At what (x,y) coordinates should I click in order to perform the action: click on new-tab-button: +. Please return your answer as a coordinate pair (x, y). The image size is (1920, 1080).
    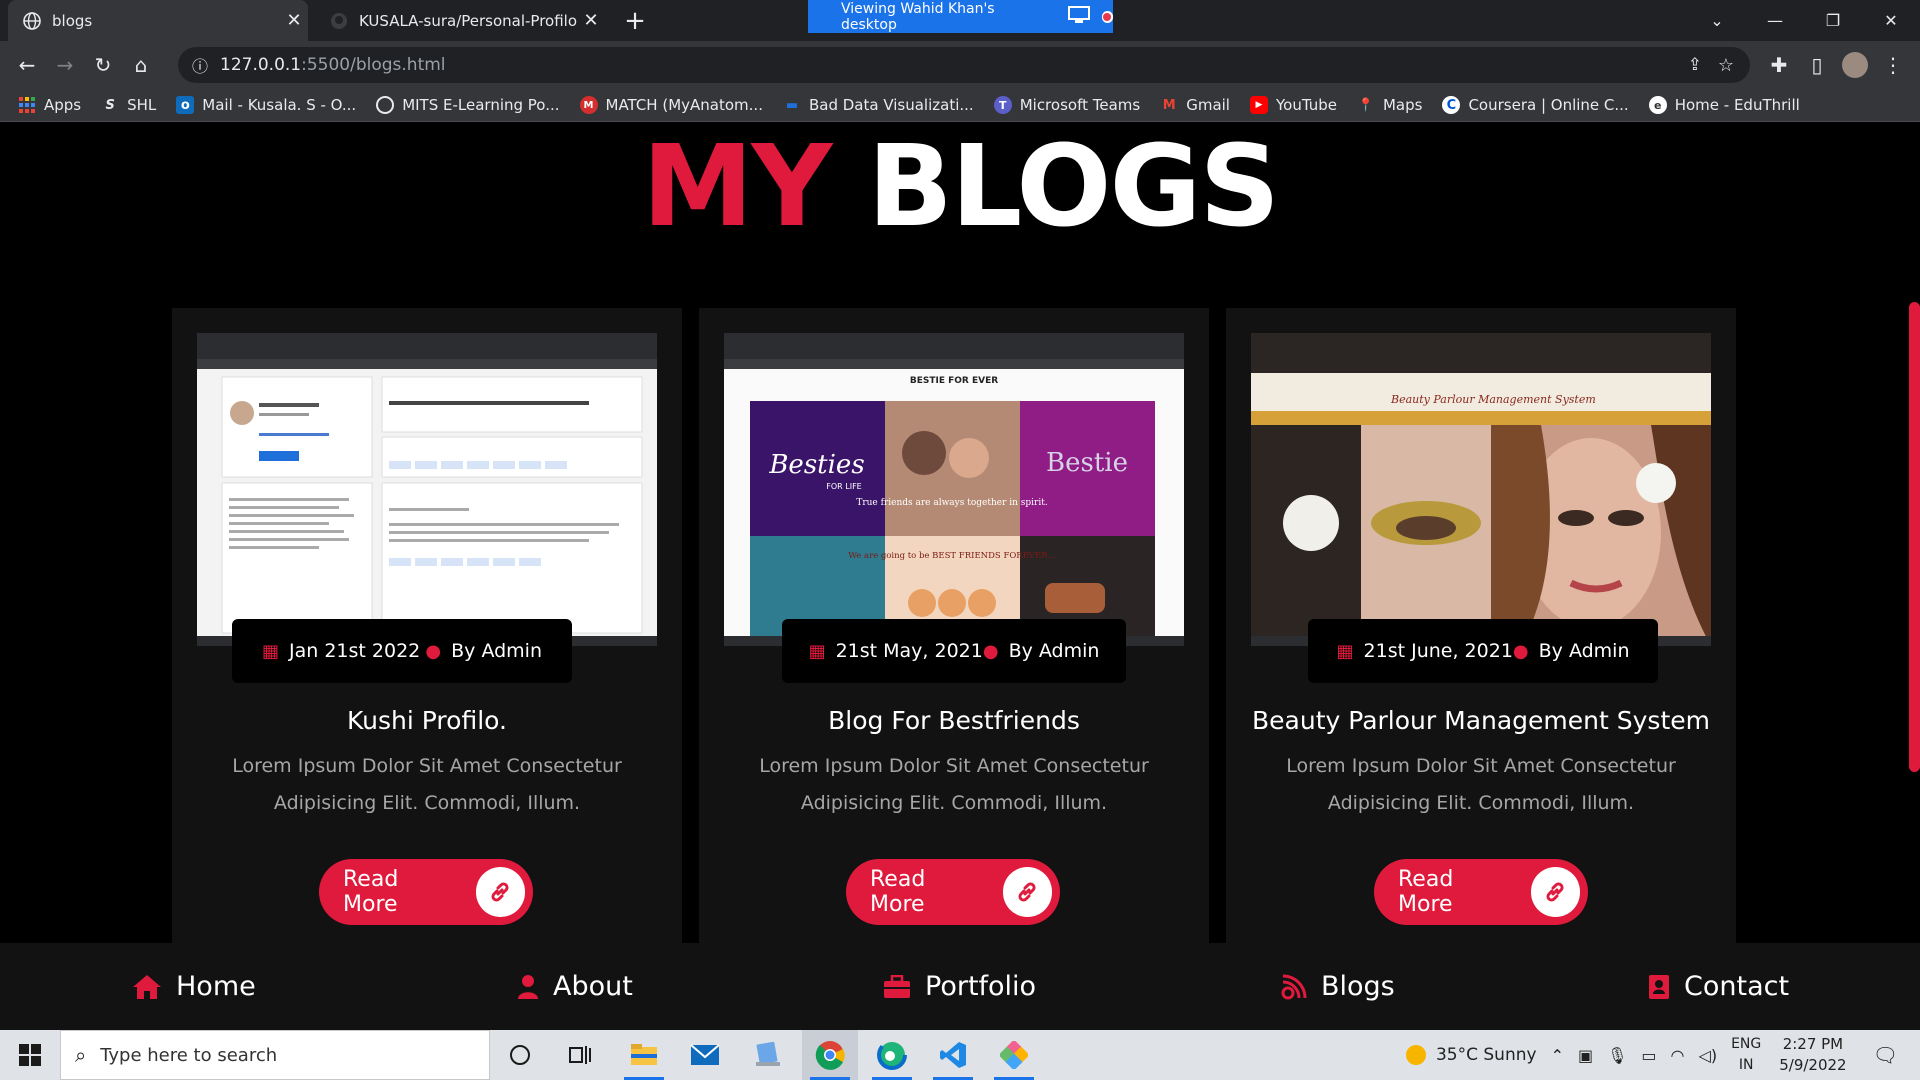
    Looking at the image, I should click on (635, 21).